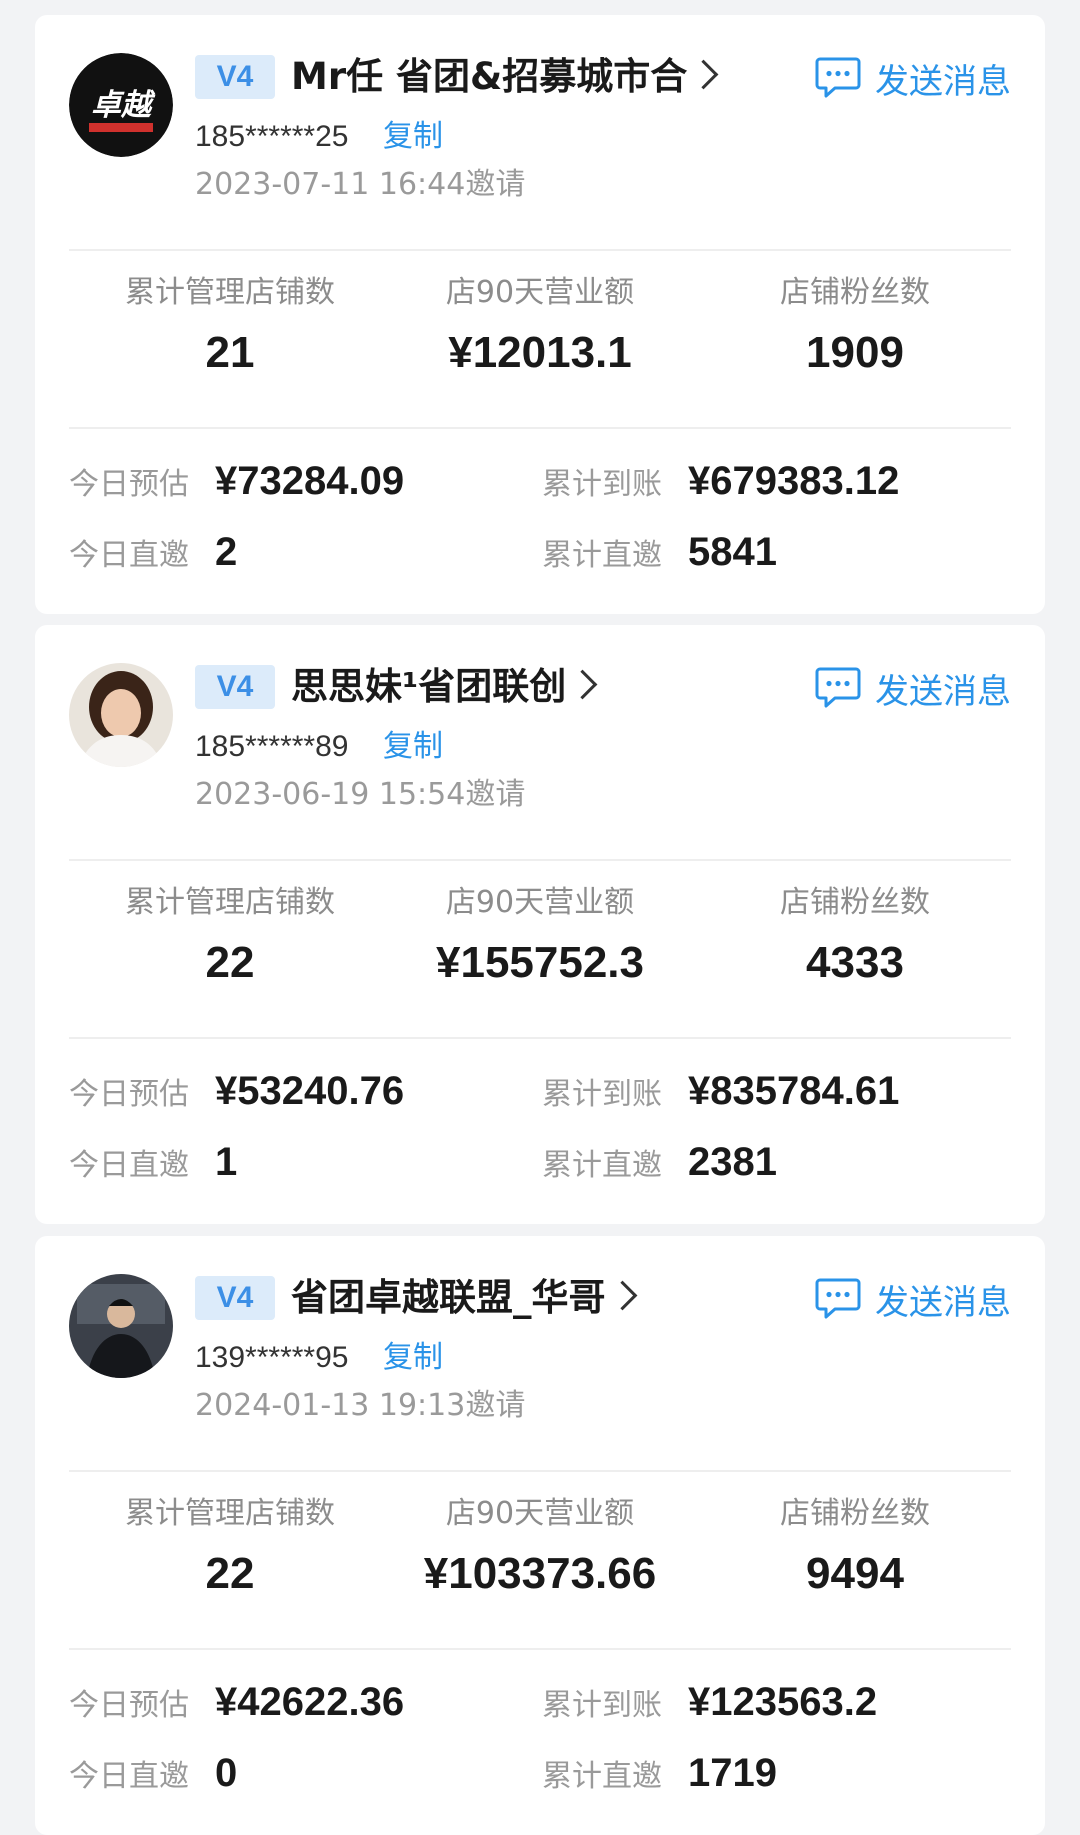 The image size is (1080, 1835). I want to click on total-invite: 累计直邀 5841, so click(659, 552).